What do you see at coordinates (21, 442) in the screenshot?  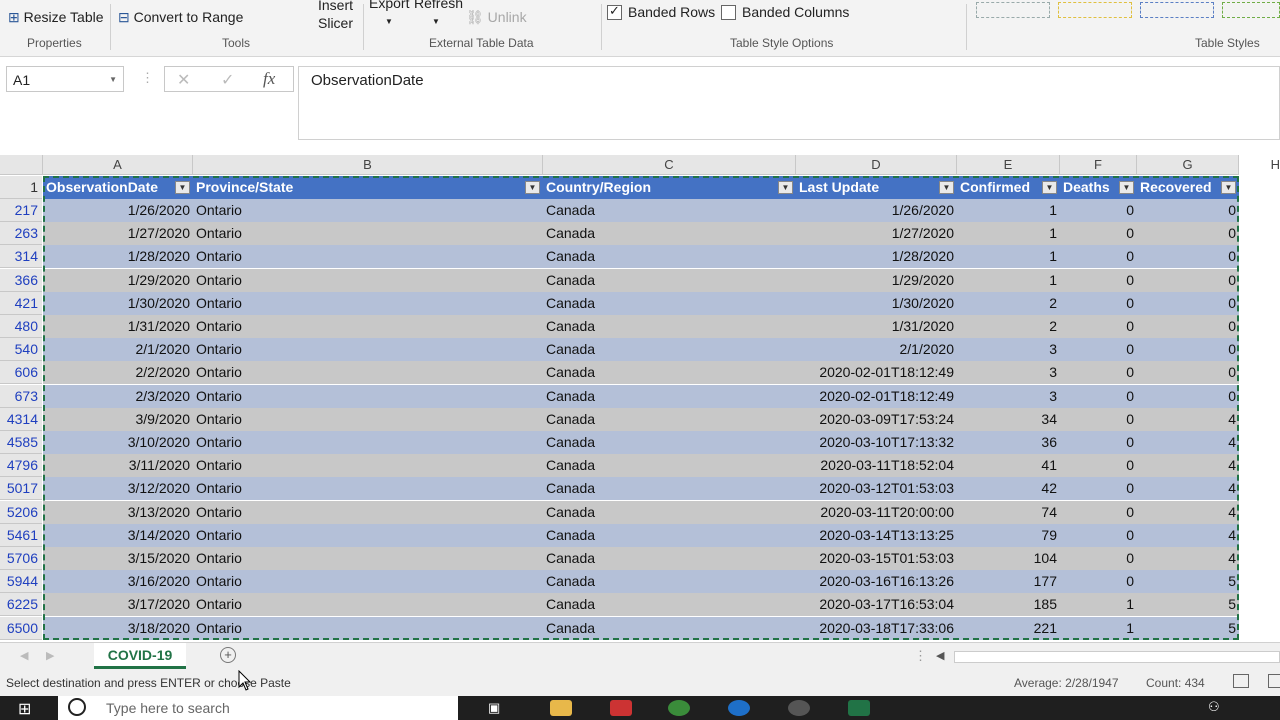 I see `row-header: 4585` at bounding box center [21, 442].